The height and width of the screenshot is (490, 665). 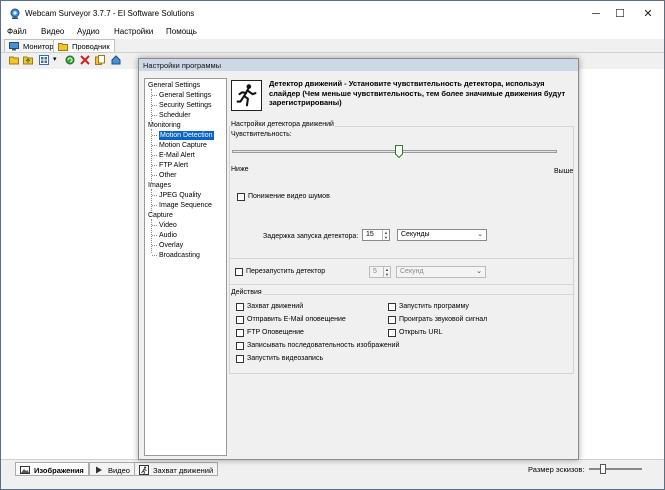 I want to click on folder-open-icon, so click(x=14, y=60).